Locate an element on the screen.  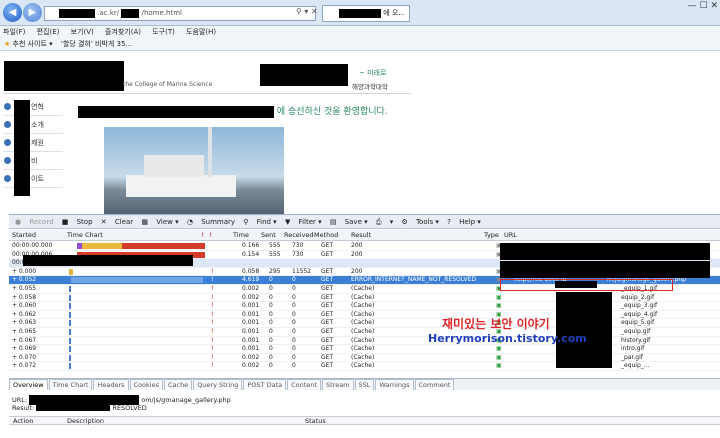
col-received: Received is located at coordinates (299, 235).